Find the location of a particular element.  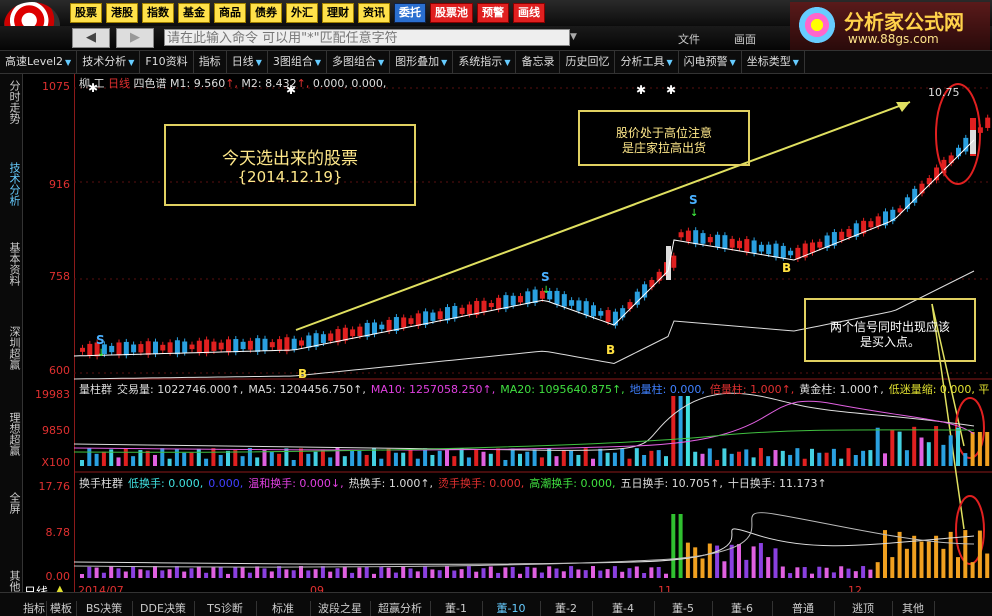

left-nav-item: 全屏 is located at coordinates (11, 503).